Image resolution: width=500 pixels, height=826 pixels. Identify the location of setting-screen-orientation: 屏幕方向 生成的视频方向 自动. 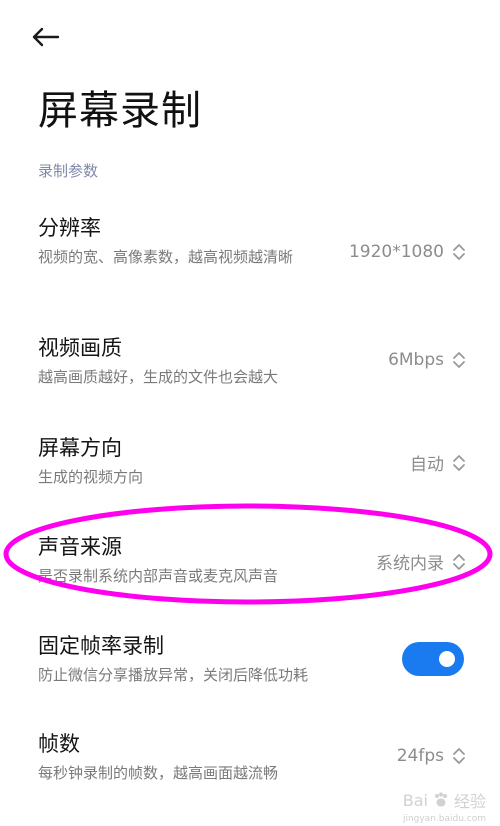
(250, 464).